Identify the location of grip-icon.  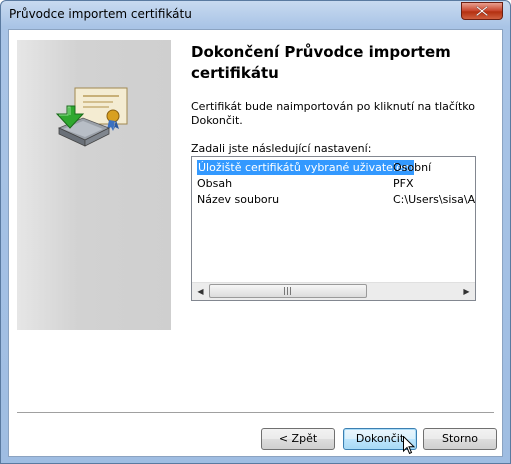
(288, 291).